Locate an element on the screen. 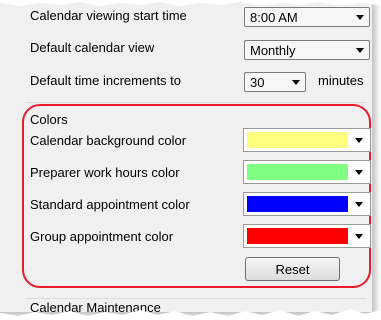 The width and height of the screenshot is (381, 320). colors-group-title: Colors is located at coordinates (49, 119).